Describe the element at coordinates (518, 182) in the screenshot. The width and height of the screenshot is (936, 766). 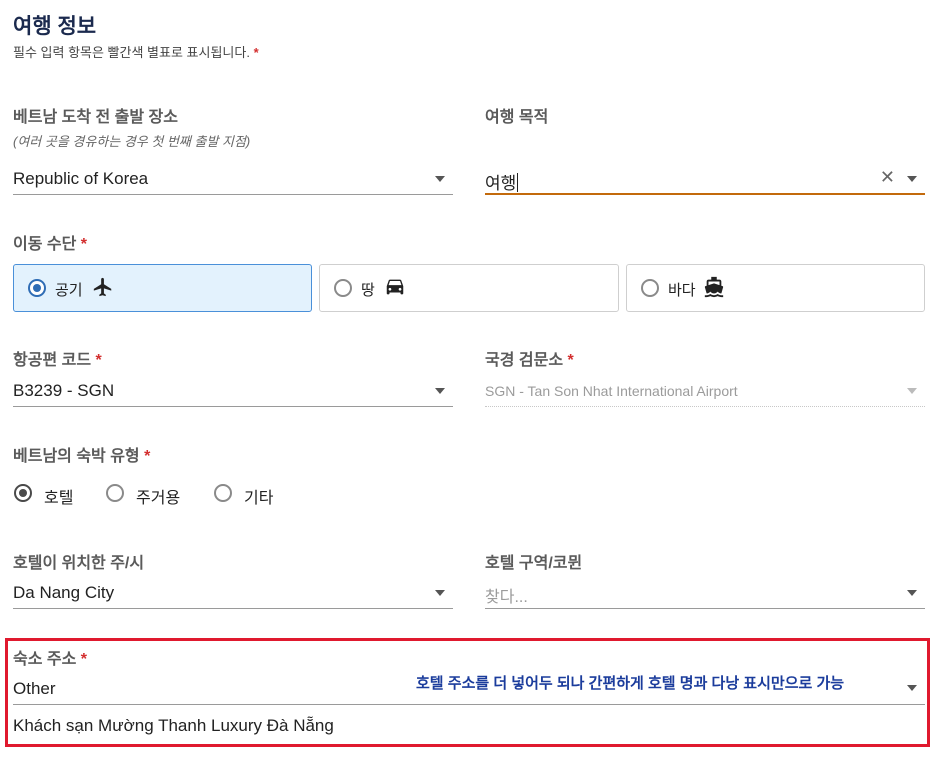
I see `text-cursor` at that location.